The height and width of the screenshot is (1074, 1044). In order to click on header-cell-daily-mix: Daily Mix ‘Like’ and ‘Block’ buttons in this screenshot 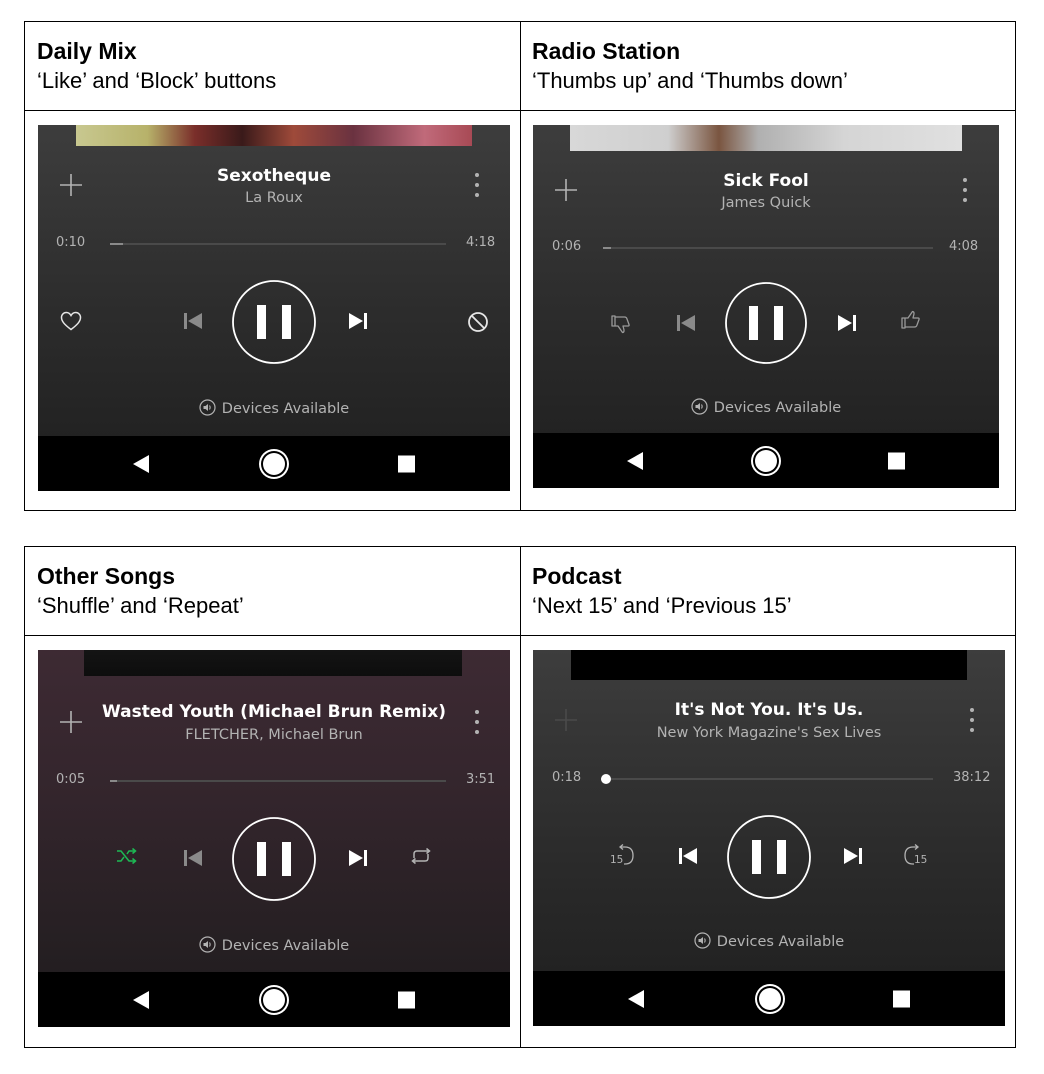, I will do `click(272, 66)`.